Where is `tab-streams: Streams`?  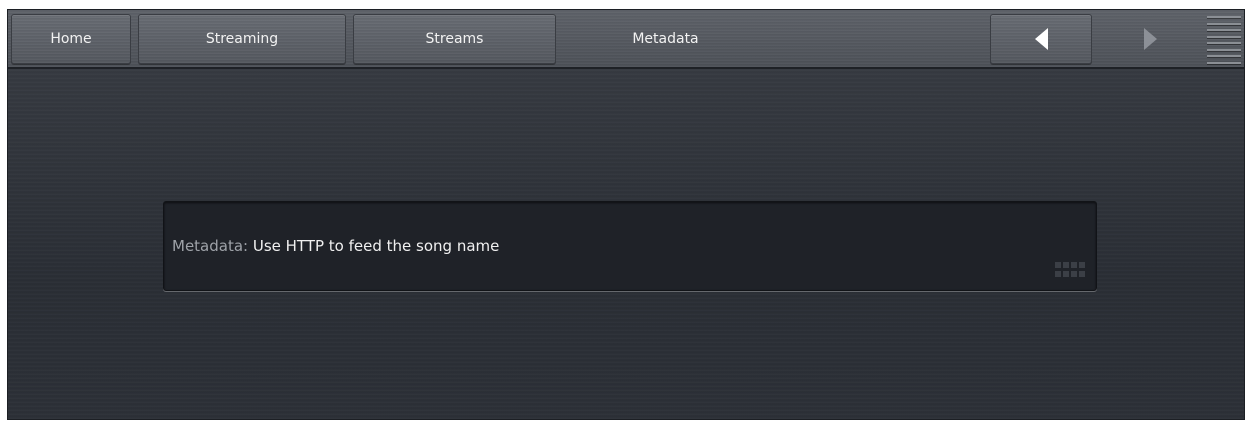 tab-streams: Streams is located at coordinates (454, 39).